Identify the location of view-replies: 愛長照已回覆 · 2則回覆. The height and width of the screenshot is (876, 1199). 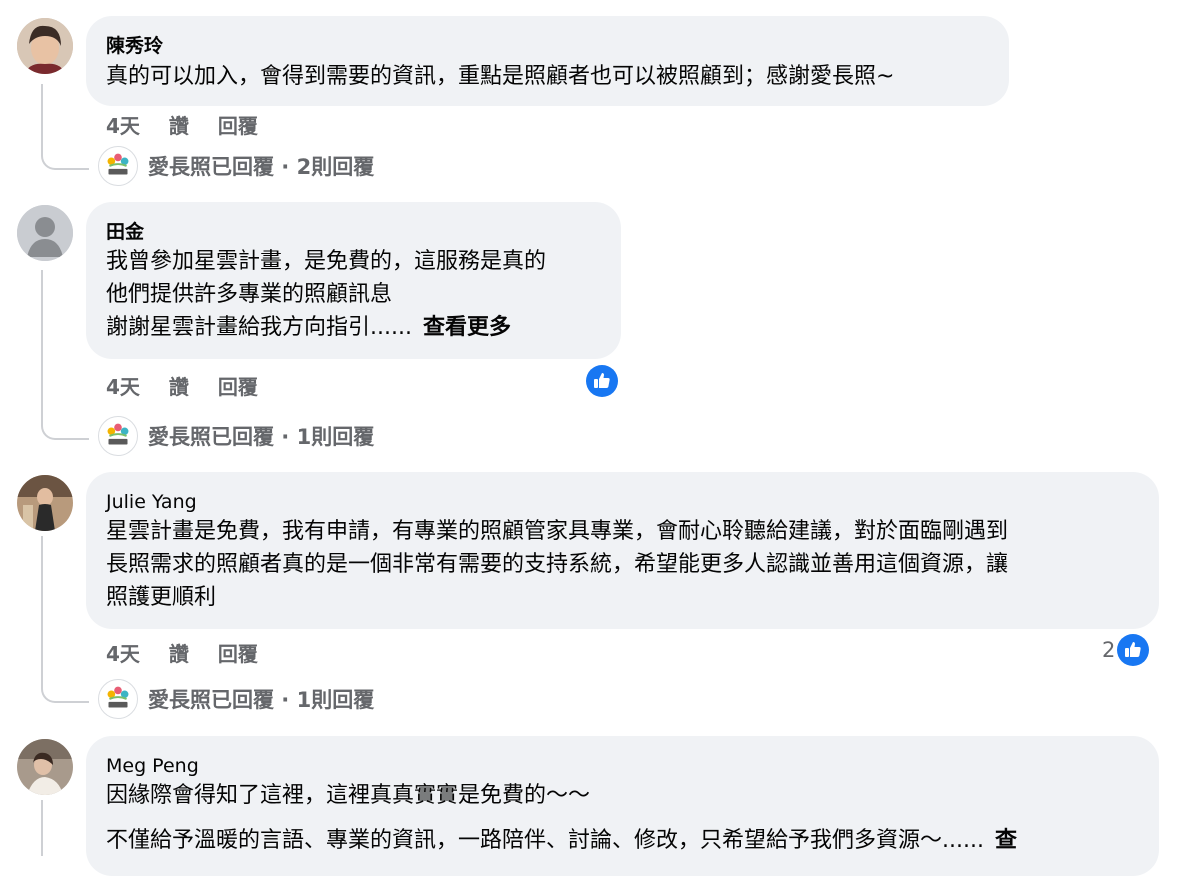
(236, 166).